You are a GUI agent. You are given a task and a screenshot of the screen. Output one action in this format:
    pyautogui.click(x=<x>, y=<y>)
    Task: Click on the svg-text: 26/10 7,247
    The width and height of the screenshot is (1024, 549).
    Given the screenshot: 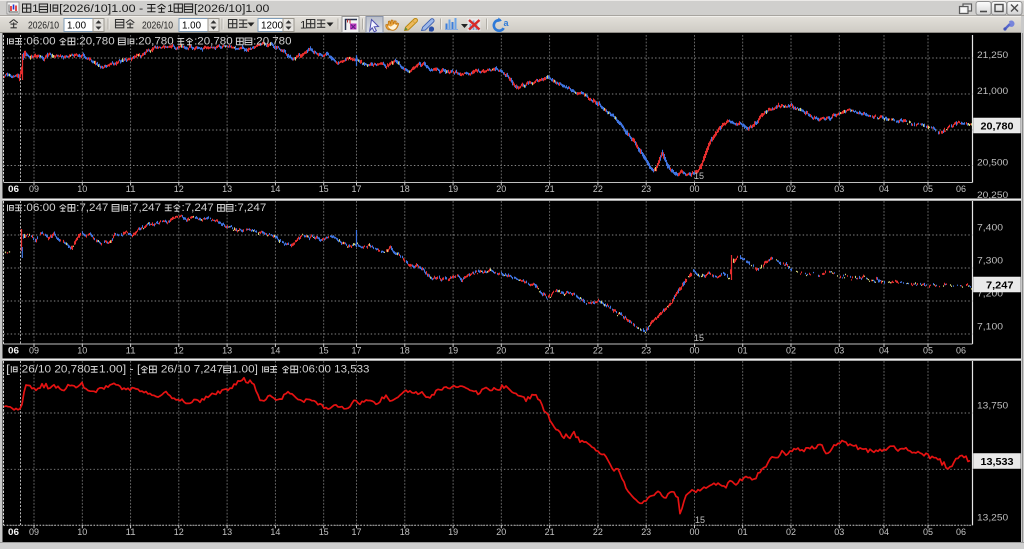 What is the action you would take?
    pyautogui.click(x=191, y=370)
    